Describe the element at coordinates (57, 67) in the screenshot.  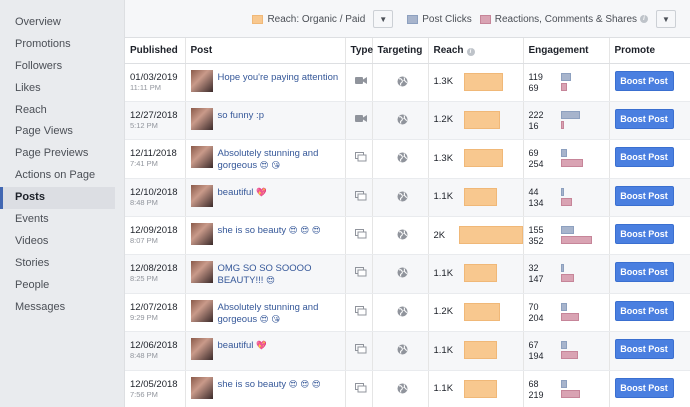
I see `sidebar-item-followers: Followers` at that location.